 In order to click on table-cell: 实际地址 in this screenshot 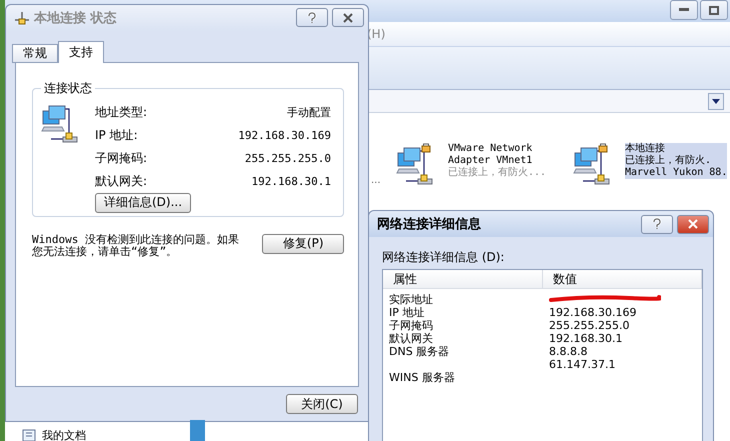, I will do `click(411, 299)`.